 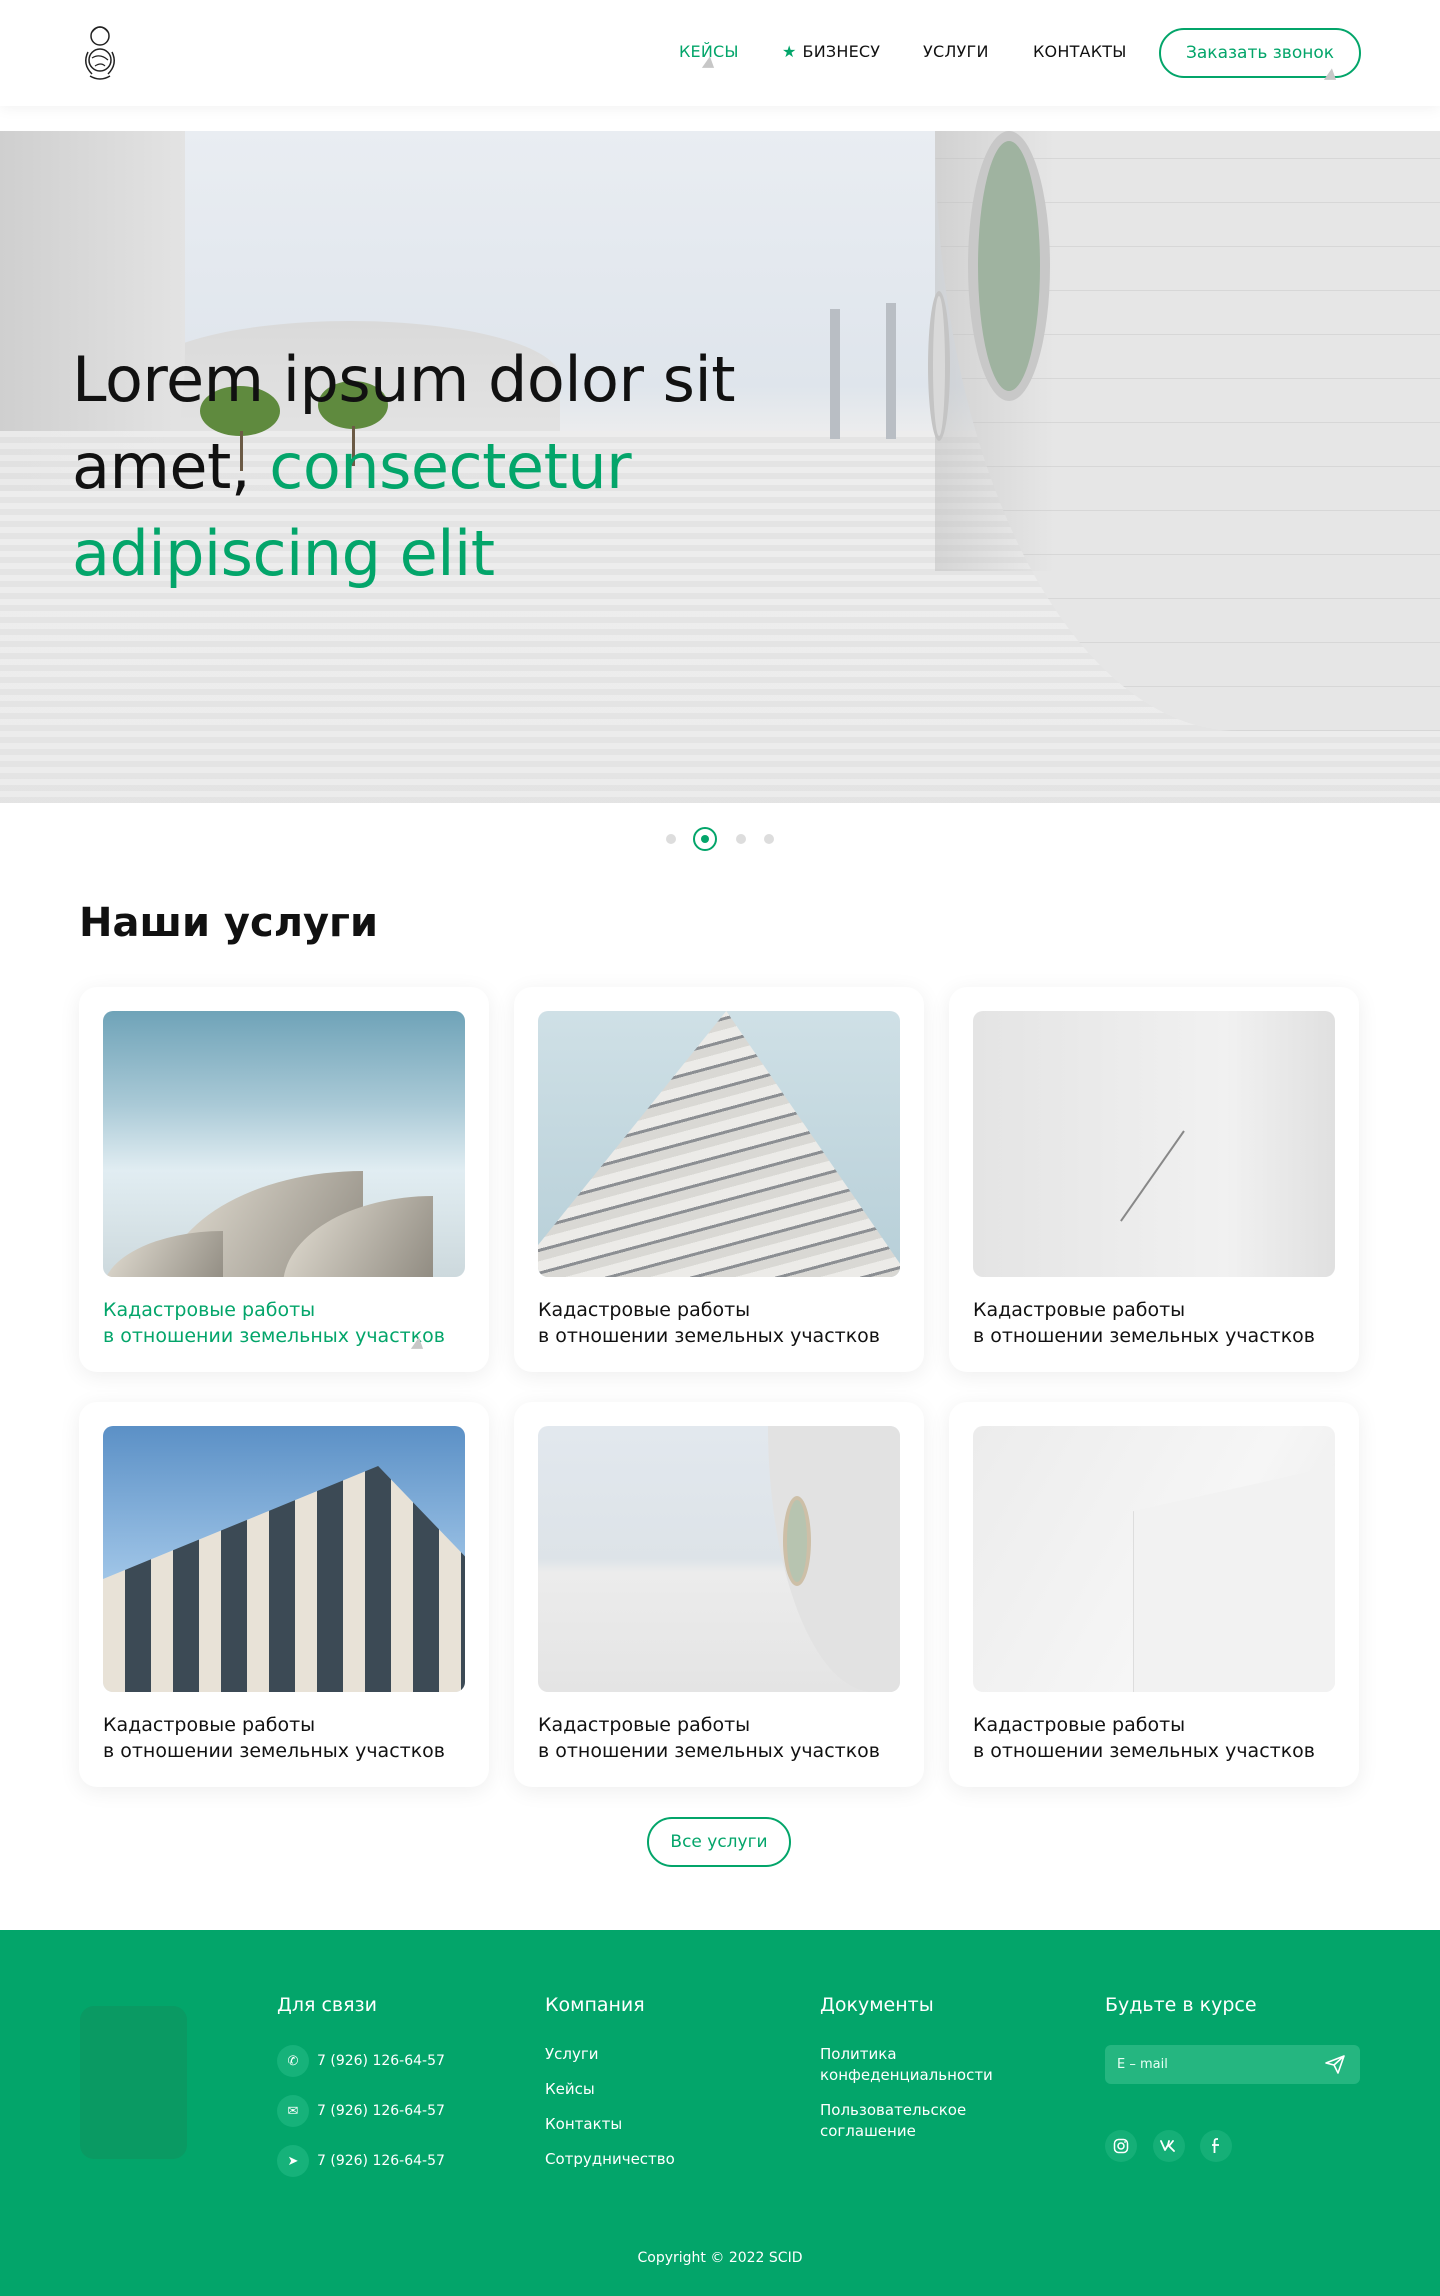 I want to click on telegram-icon: ➤, so click(x=293, y=2161).